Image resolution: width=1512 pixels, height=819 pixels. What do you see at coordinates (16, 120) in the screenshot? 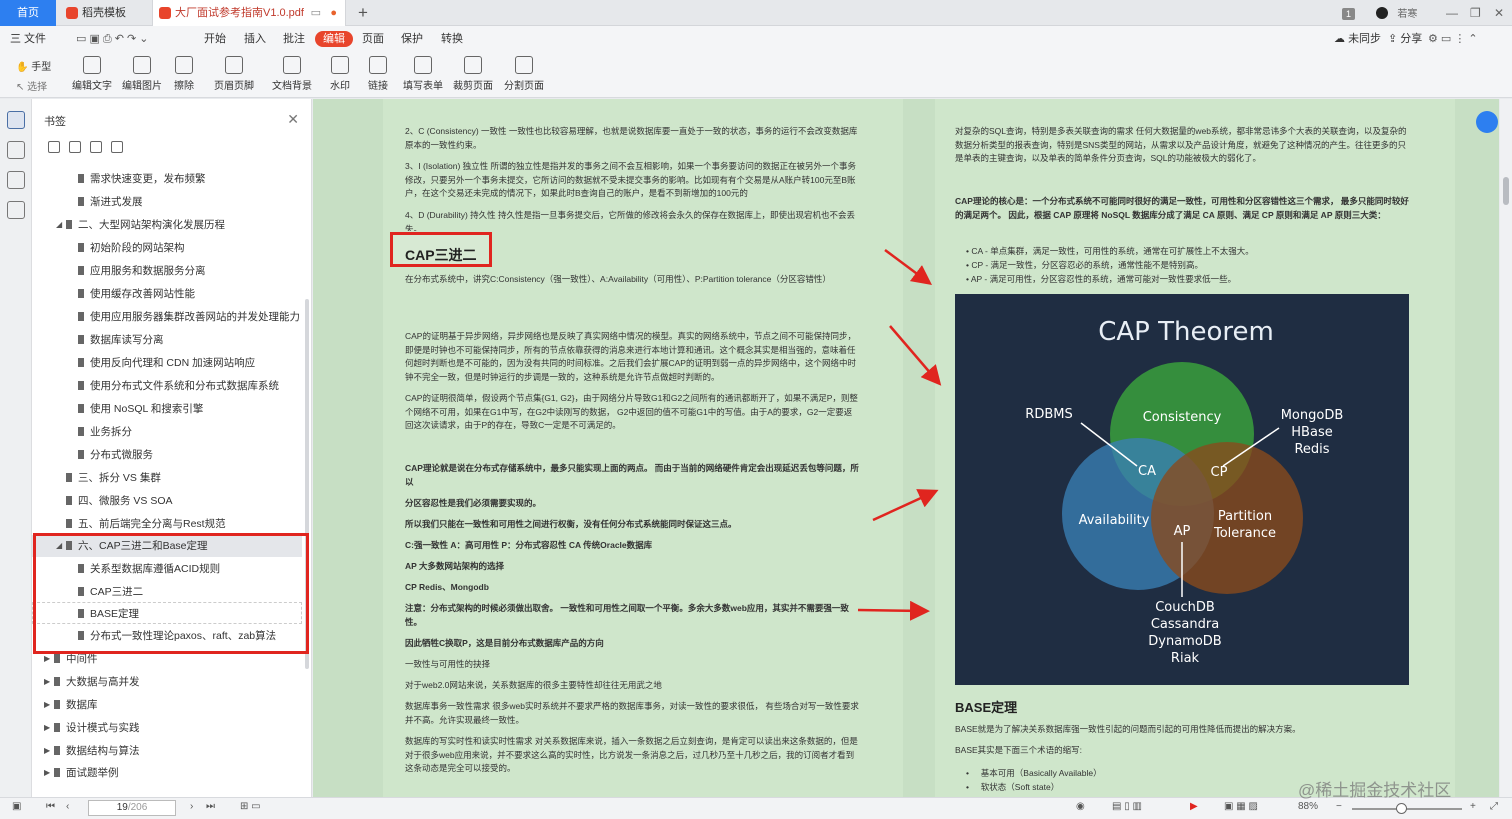
I see `bookmark-panel-icon` at bounding box center [16, 120].